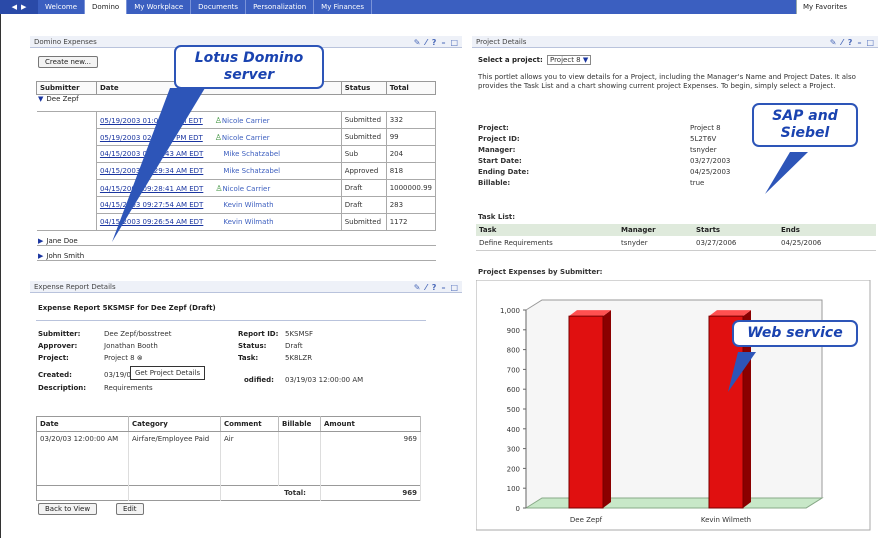 The width and height of the screenshot is (878, 538). I want to click on callout-web-service: Web service, so click(795, 333).